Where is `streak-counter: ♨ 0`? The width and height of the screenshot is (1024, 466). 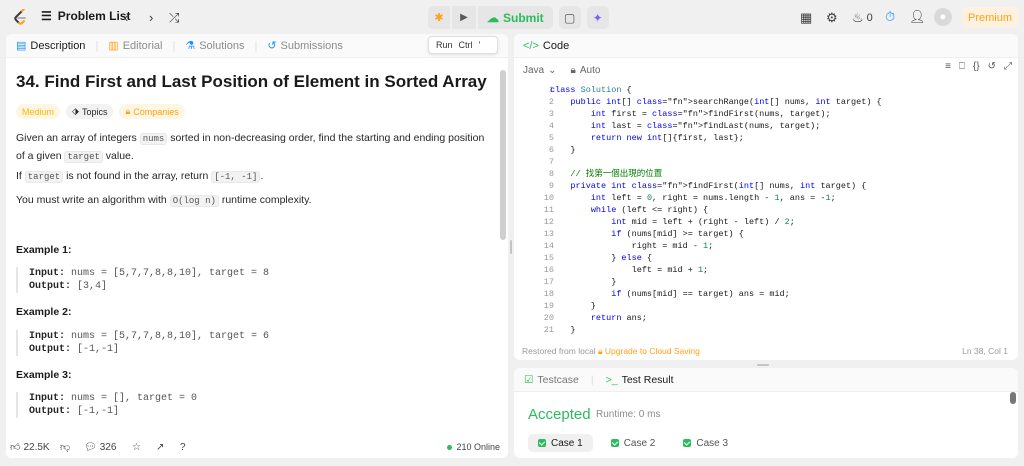 streak-counter: ♨ 0 is located at coordinates (862, 18).